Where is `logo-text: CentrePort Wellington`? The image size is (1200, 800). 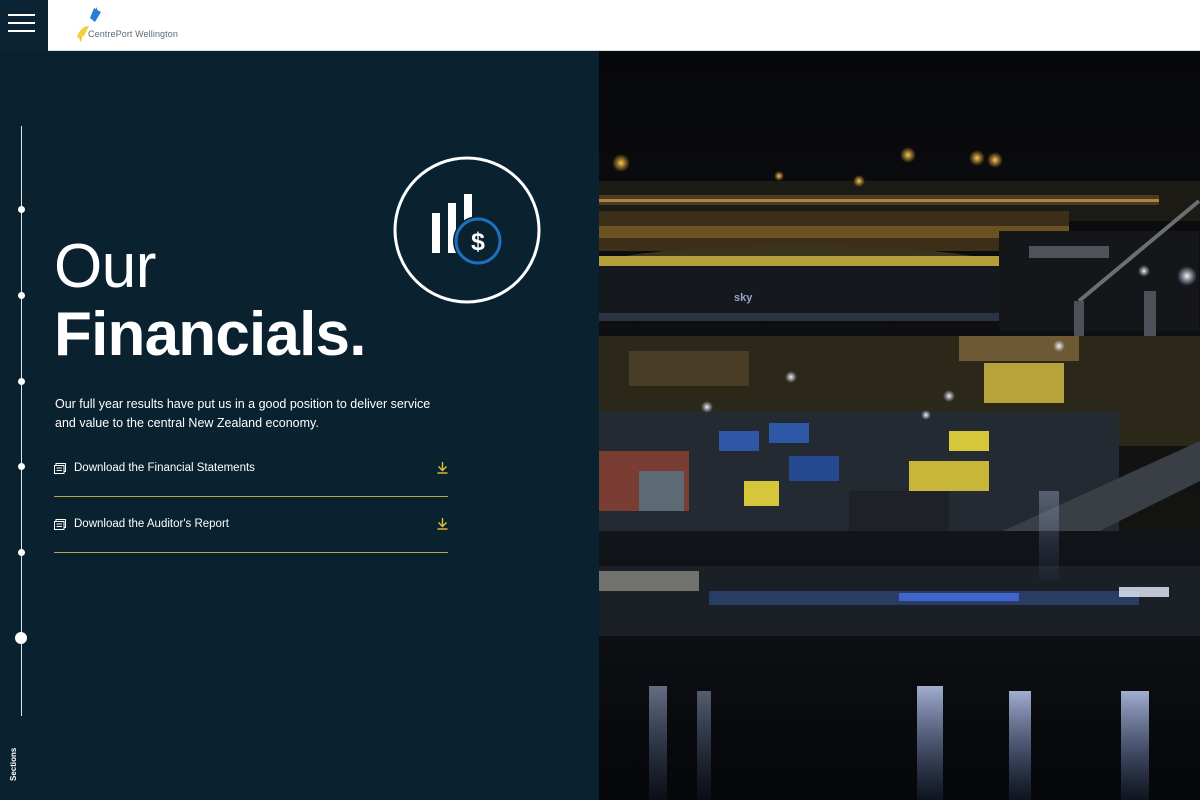 logo-text: CentrePort Wellington is located at coordinates (133, 34).